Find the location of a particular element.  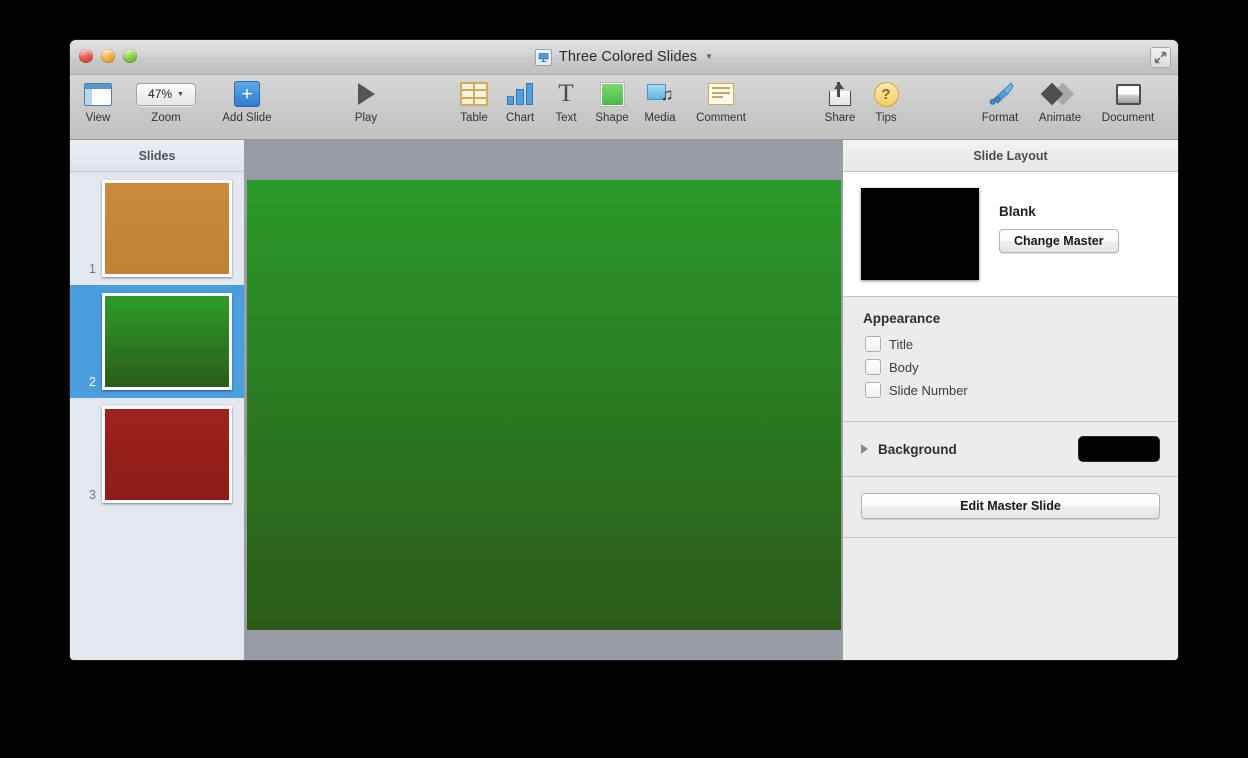

edit-master-slide-button: Edit Master Slide is located at coordinates (1010, 506).